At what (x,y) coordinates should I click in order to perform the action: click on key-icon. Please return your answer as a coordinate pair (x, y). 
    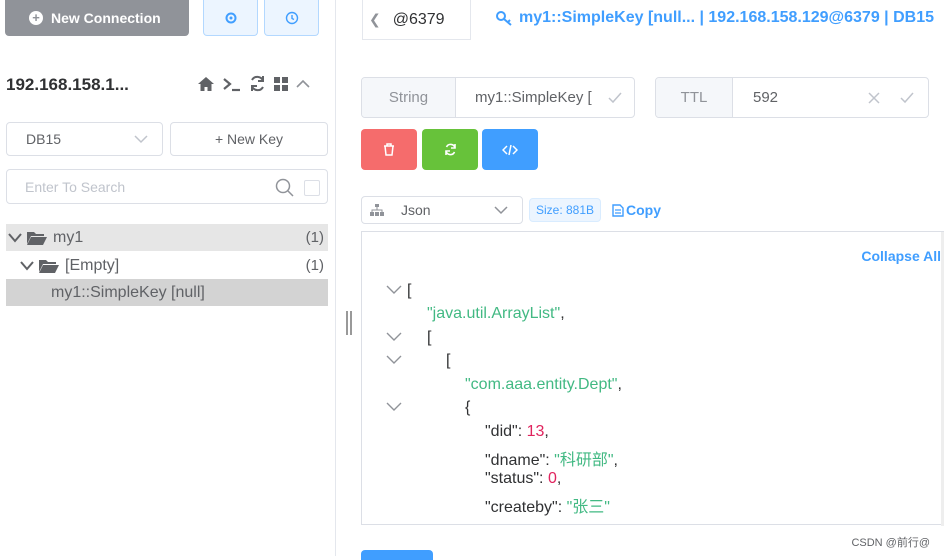
    Looking at the image, I should click on (504, 18).